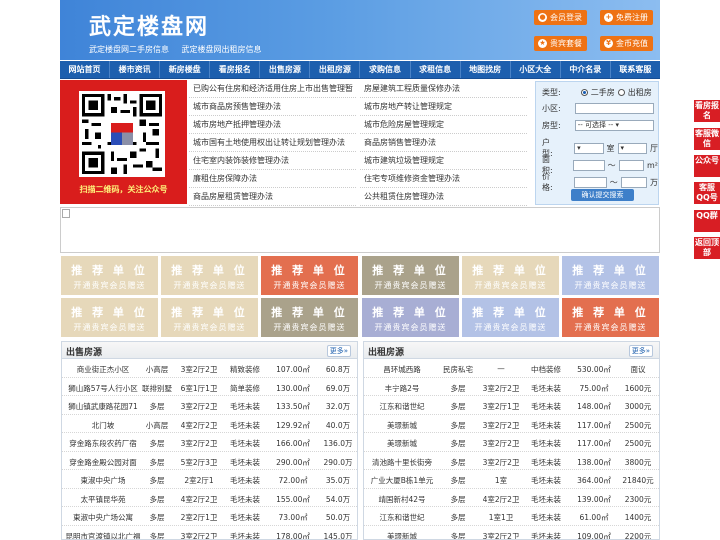 This screenshot has height=540, width=720. Describe the element at coordinates (542, 17) in the screenshot. I see `user-icon: ●` at that location.